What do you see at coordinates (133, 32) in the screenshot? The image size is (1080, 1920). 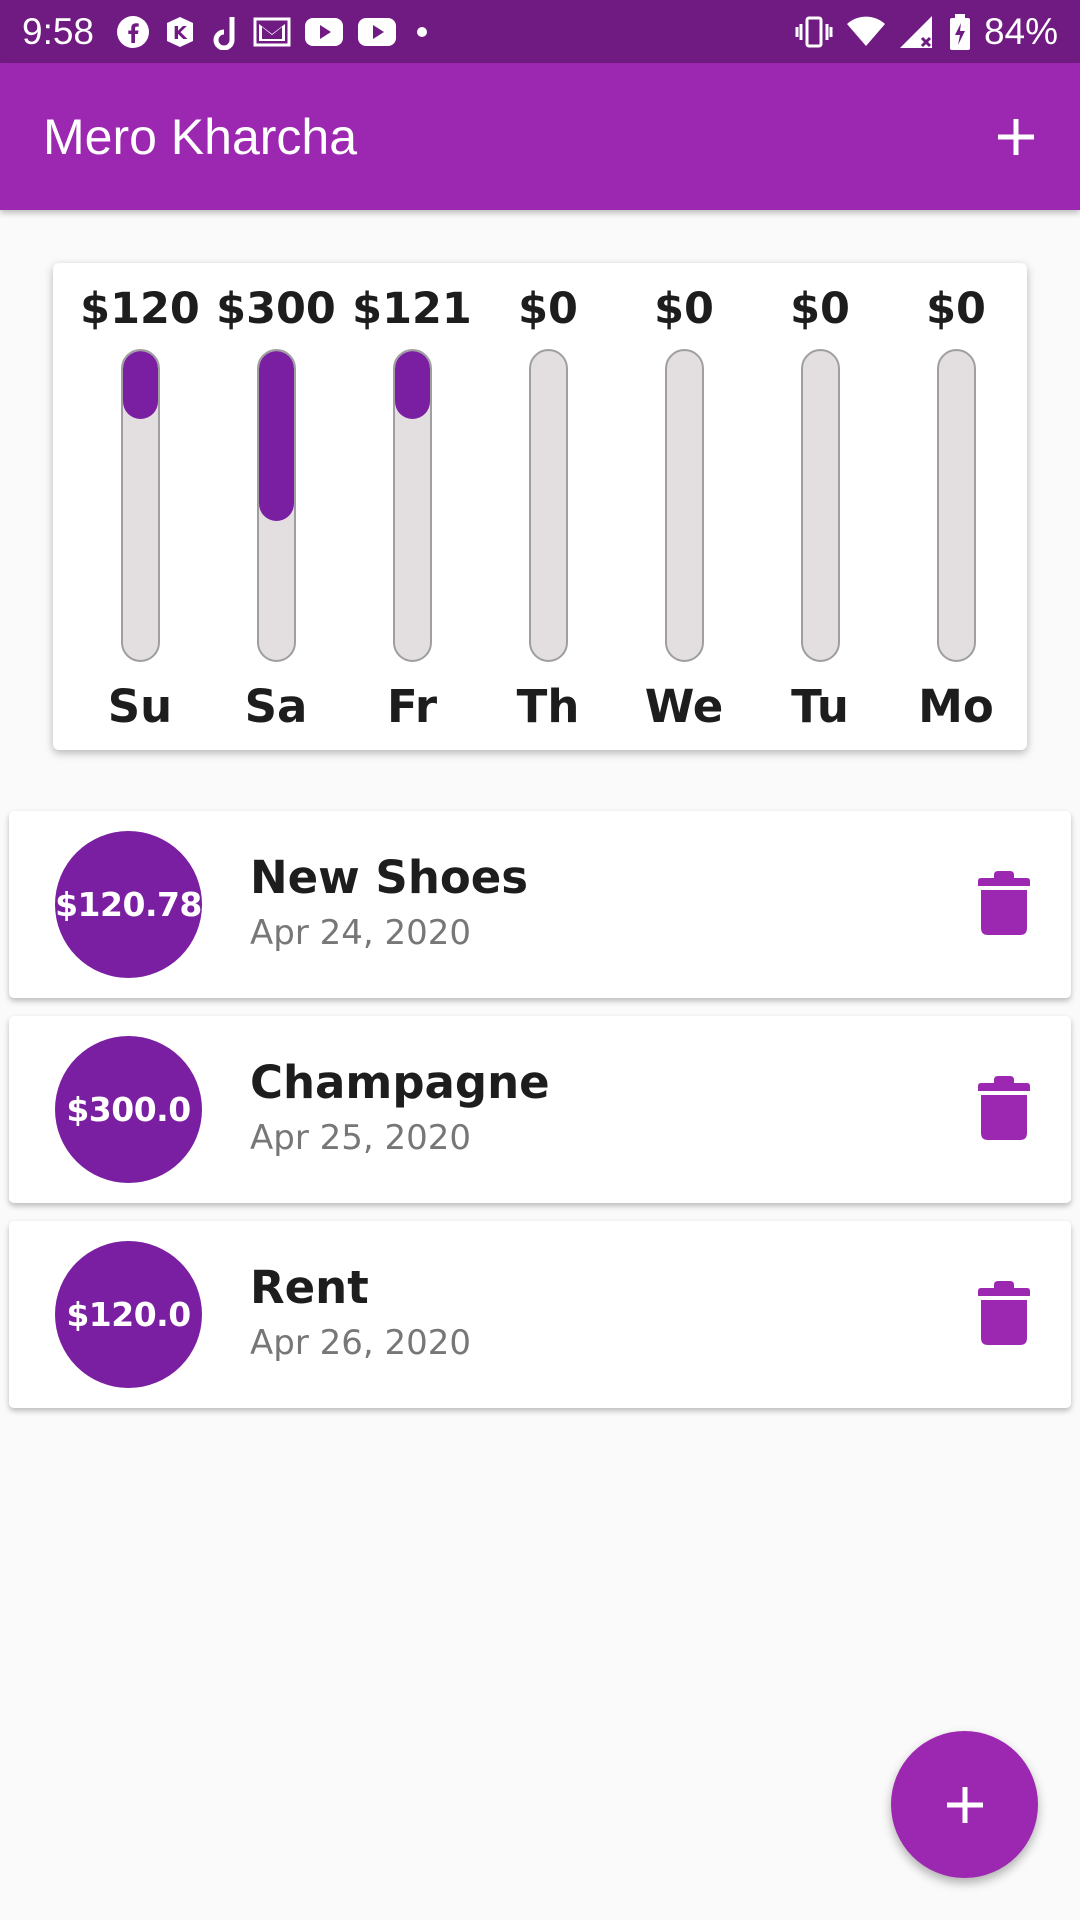 I see `facebook-icon` at bounding box center [133, 32].